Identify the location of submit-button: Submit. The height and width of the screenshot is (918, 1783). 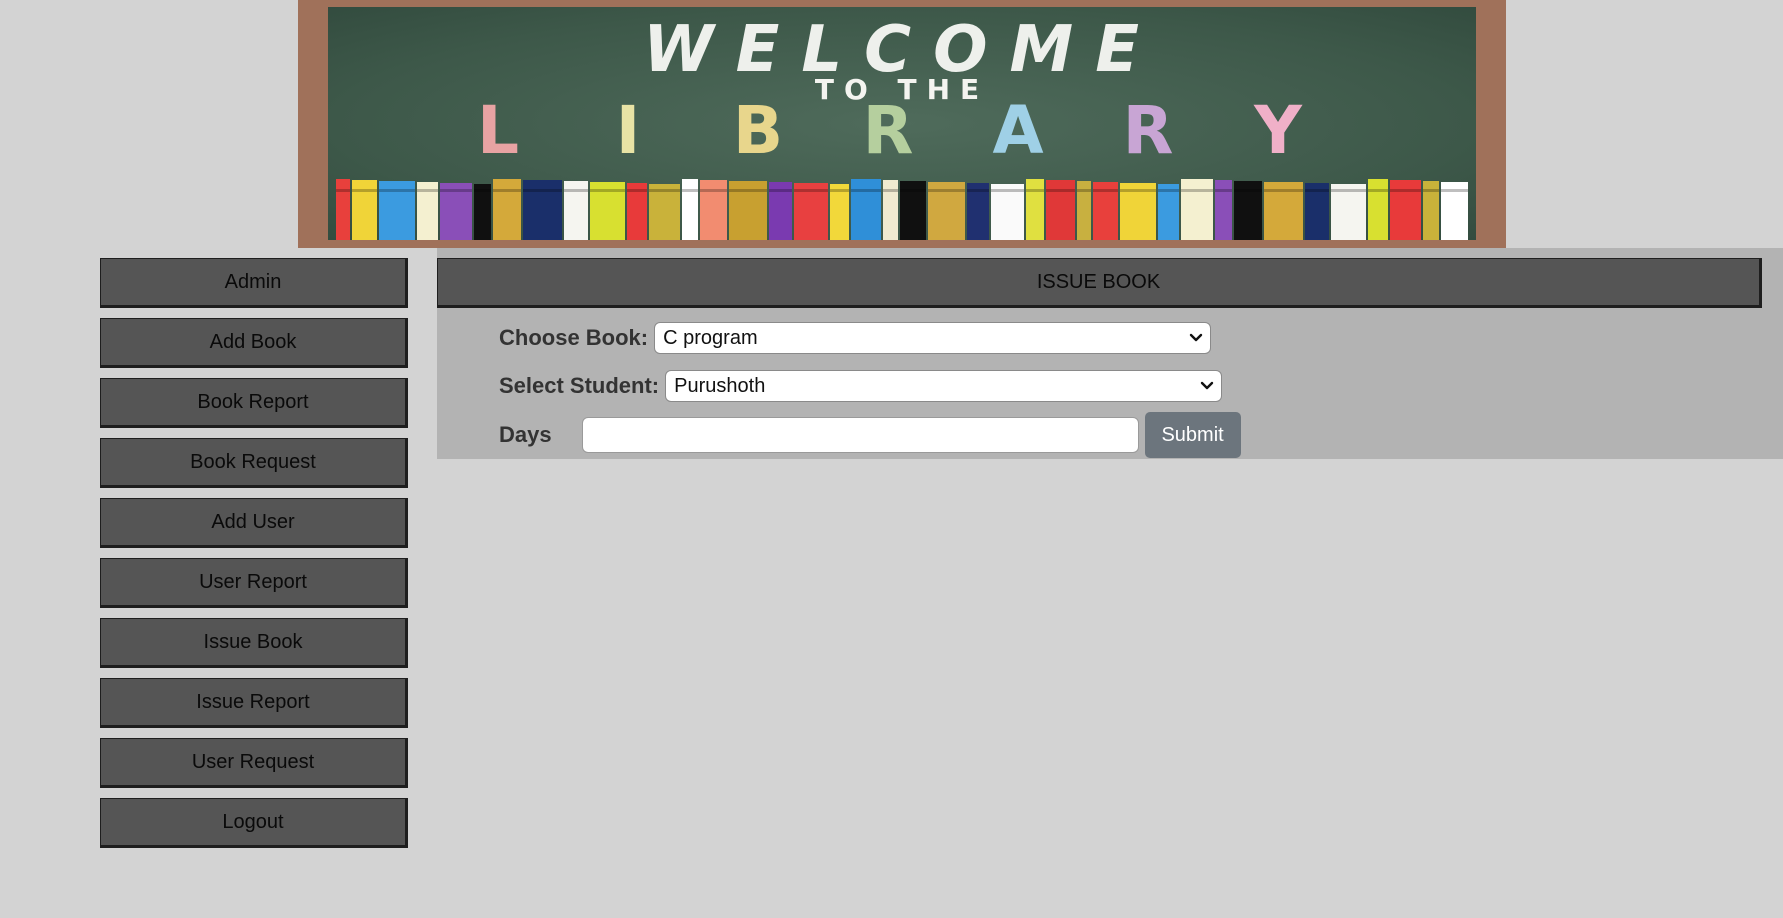
(1192, 435).